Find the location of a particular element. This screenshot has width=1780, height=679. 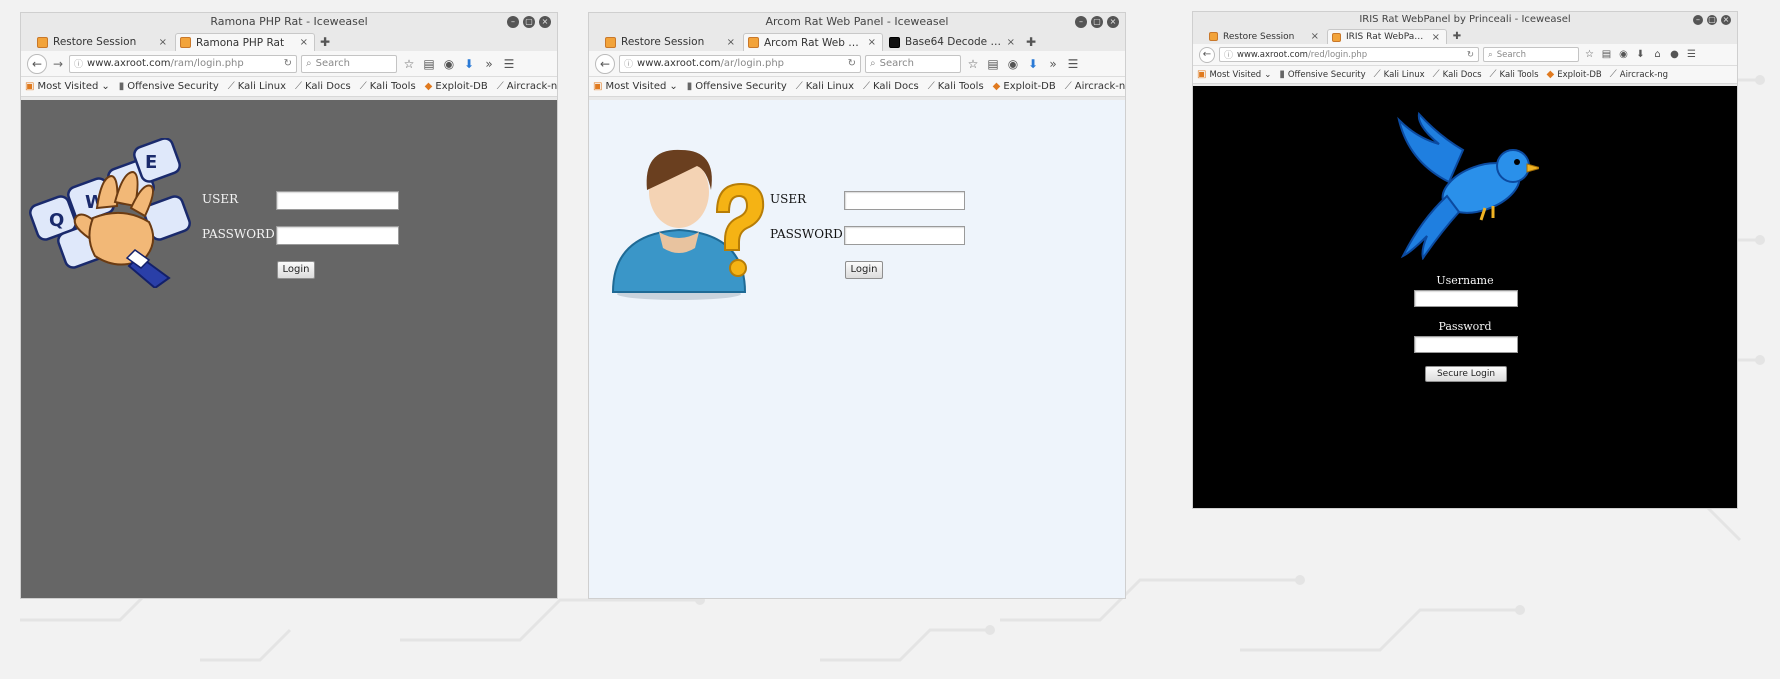

secure-login-button: Secure Login is located at coordinates (1466, 374).